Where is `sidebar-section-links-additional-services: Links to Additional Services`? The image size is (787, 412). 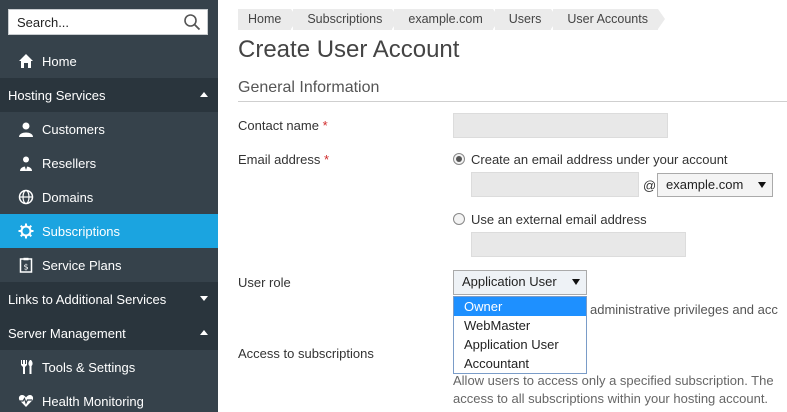 sidebar-section-links-additional-services: Links to Additional Services is located at coordinates (109, 299).